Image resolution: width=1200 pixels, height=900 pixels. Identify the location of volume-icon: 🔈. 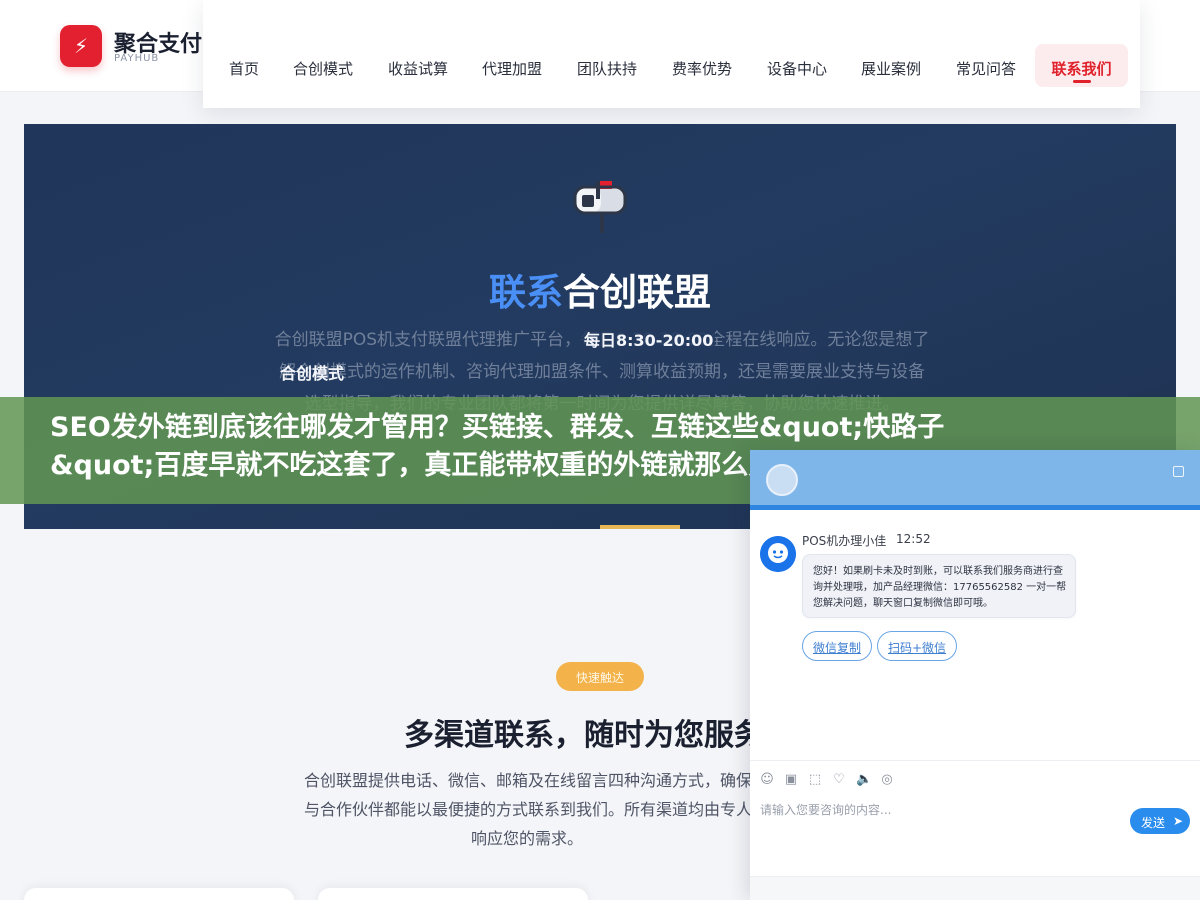
(864, 780).